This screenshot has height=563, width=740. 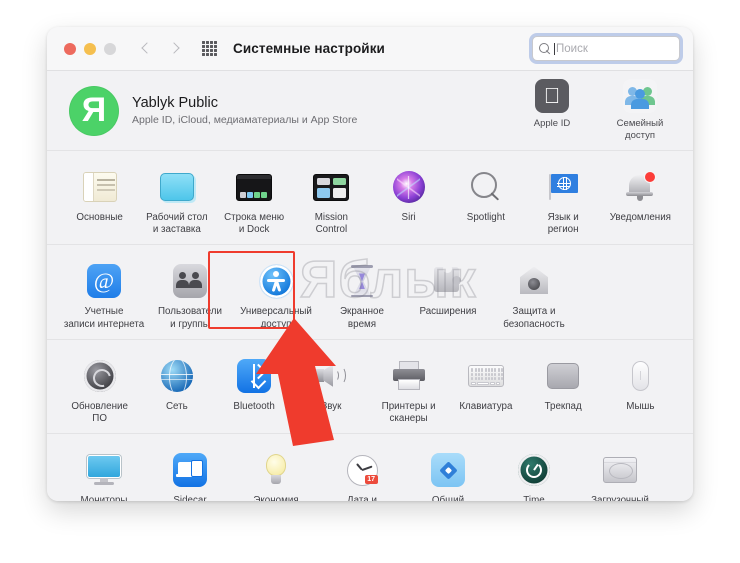 I want to click on notifications-icon, so click(x=640, y=187).